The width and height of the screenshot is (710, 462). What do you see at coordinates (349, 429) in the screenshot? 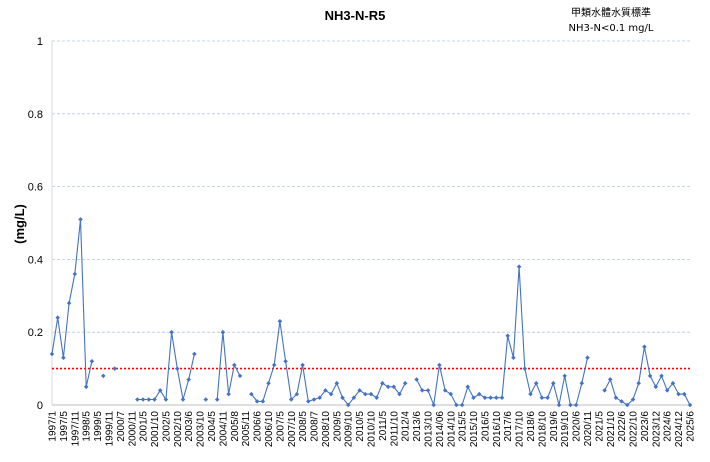
I see `x-tick-label-26: 2009/10` at bounding box center [349, 429].